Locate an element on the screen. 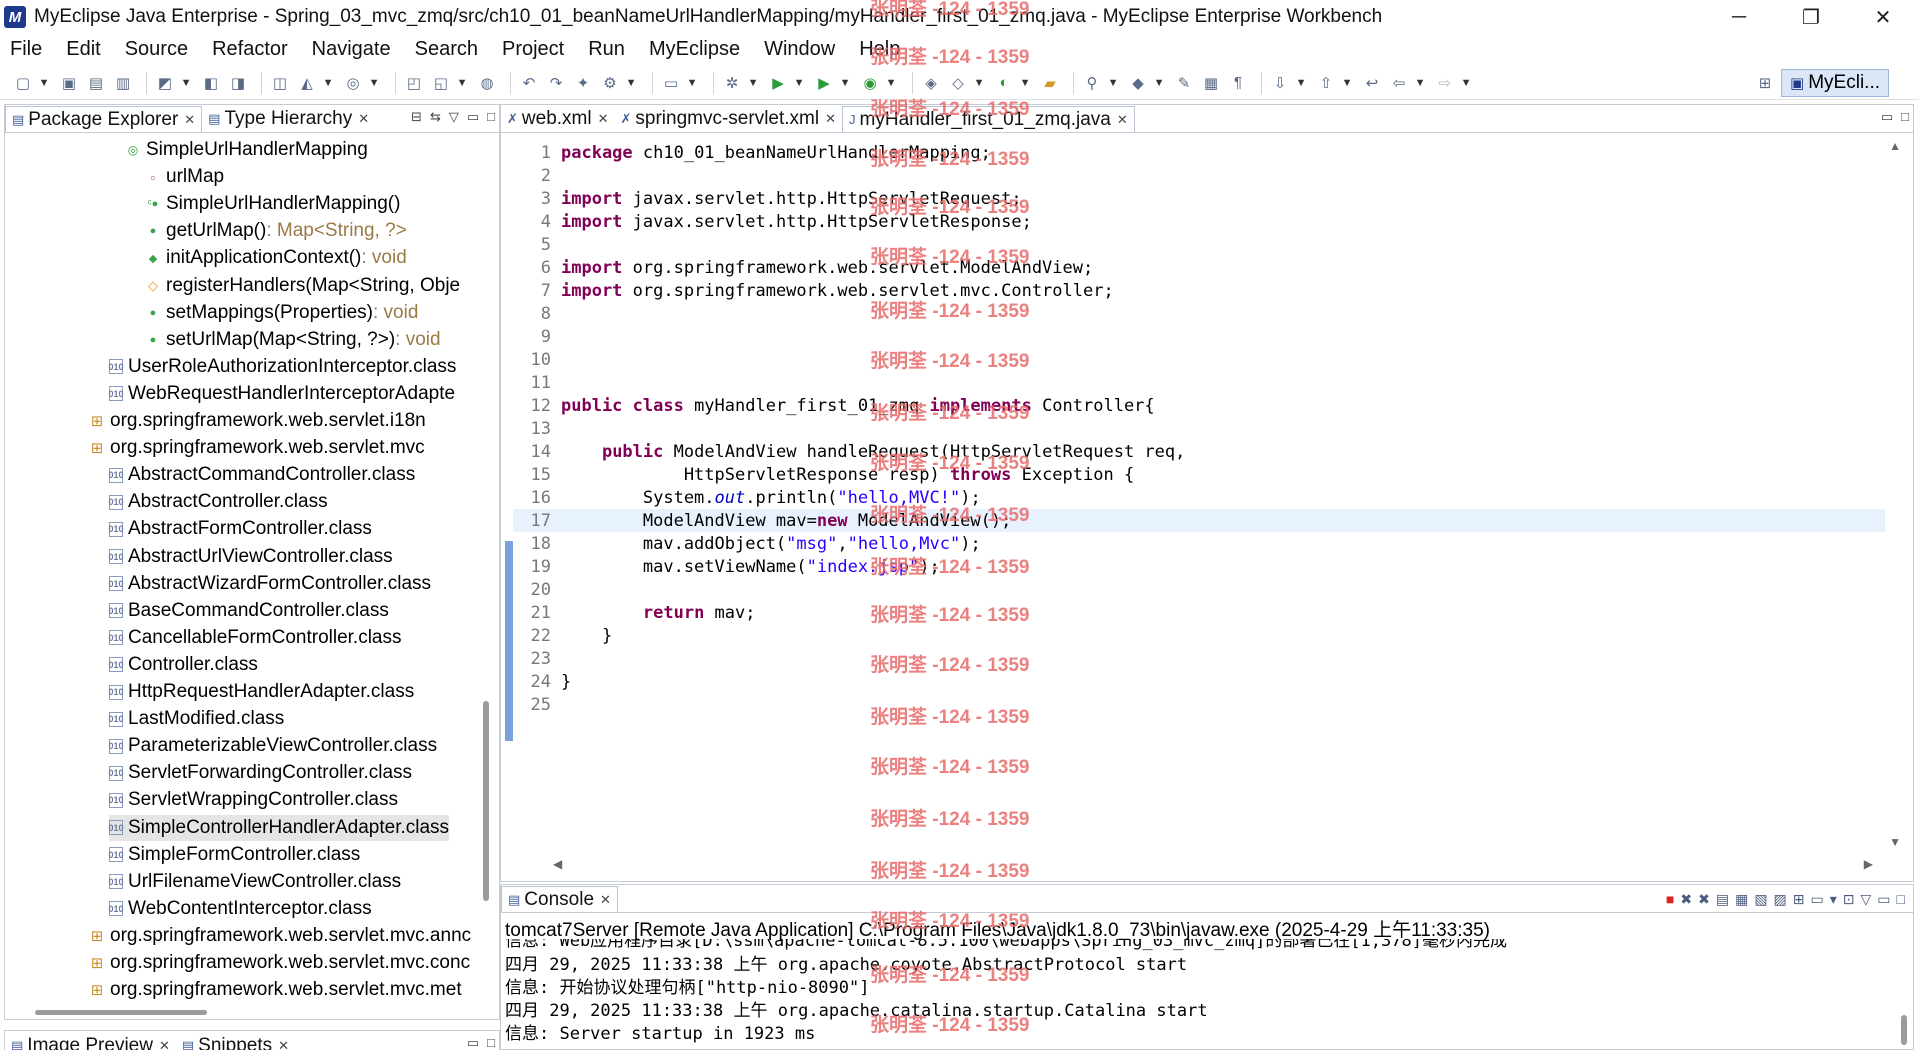  forward-dropdown-icon: ▼ is located at coordinates (1466, 83).